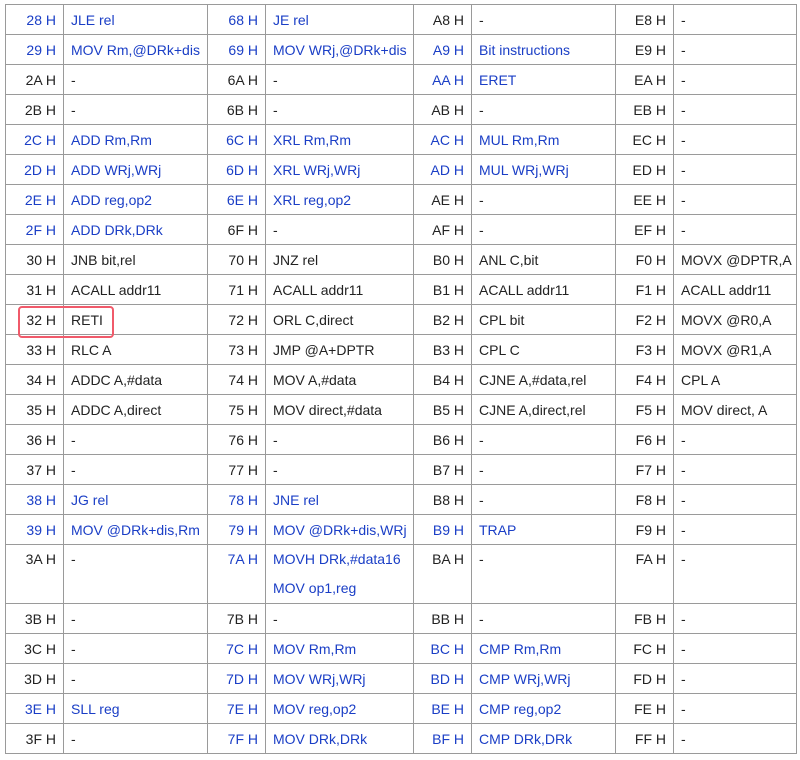 This screenshot has width=800, height=760. What do you see at coordinates (34, 229) in the screenshot?
I see `opcode-cell: 2F H` at bounding box center [34, 229].